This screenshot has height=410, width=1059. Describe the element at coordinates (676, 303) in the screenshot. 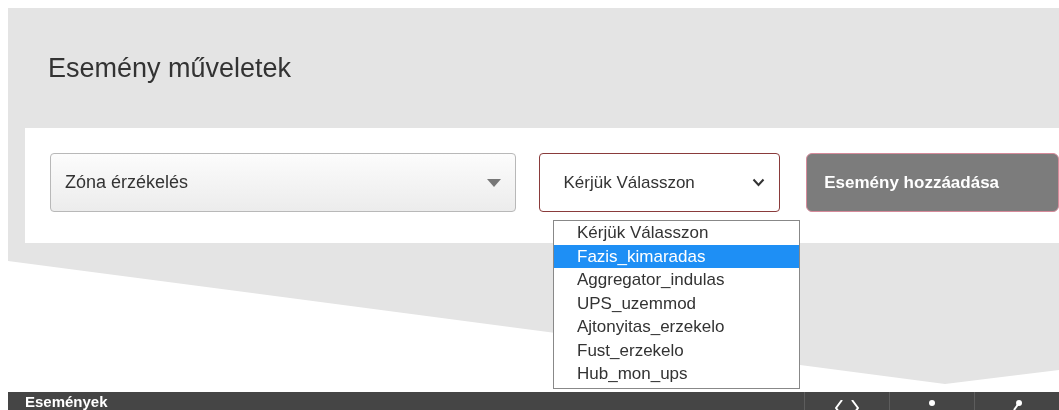

I see `dropdown-option: UPS_uzemmod` at that location.